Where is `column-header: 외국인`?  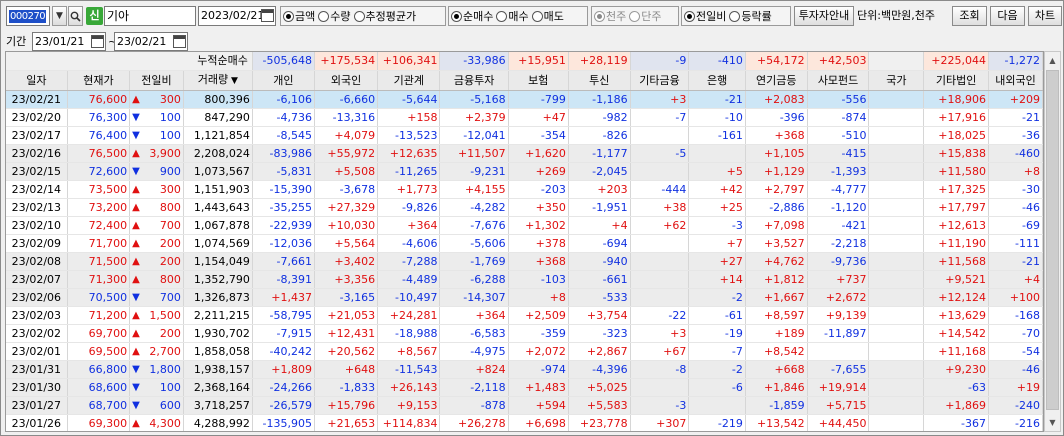
column-header: 외국인 is located at coordinates (346, 80).